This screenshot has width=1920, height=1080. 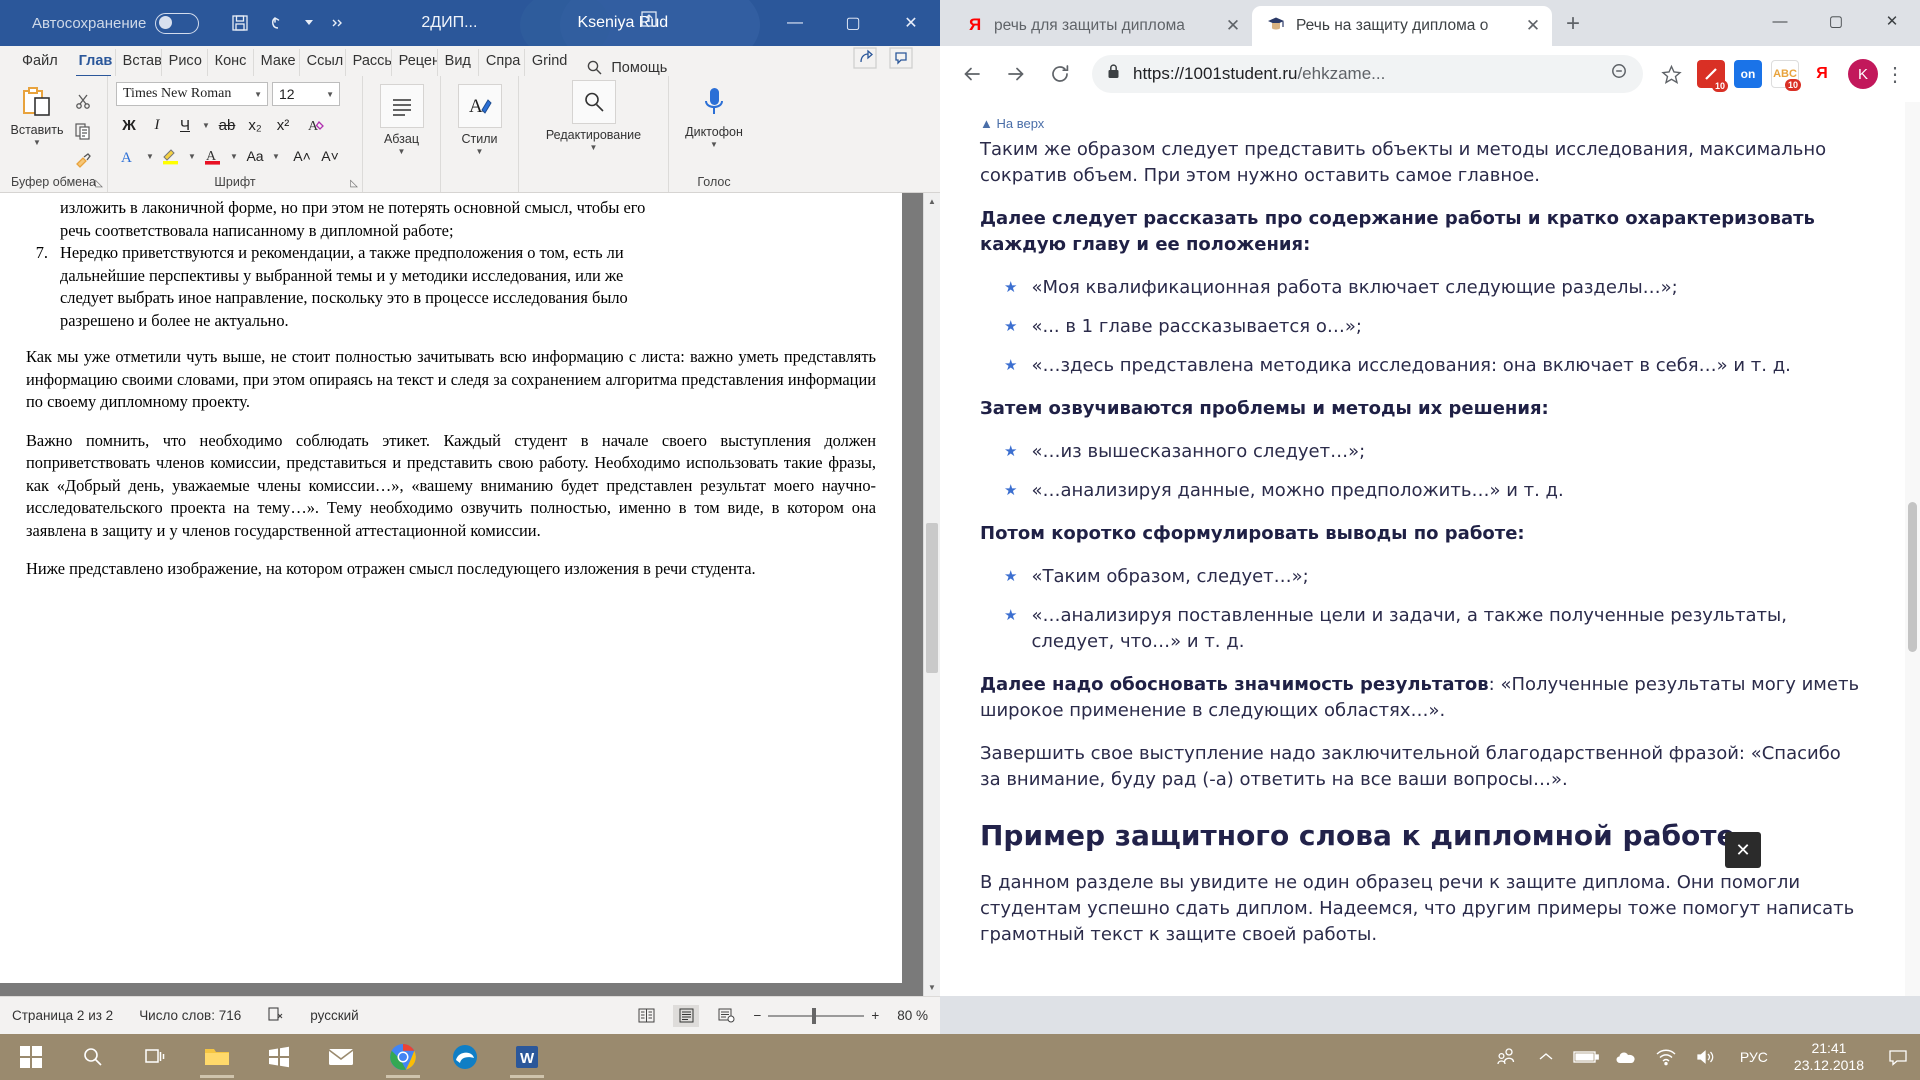 I want to click on tab-help: Спра, so click(x=502, y=62).